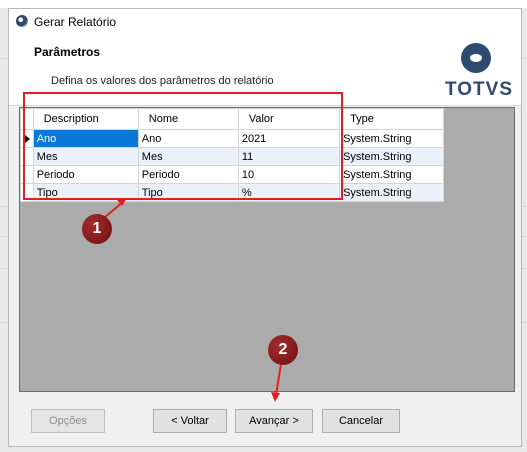 Image resolution: width=527 pixels, height=452 pixels. Describe the element at coordinates (283, 350) in the screenshot. I see `annotation-badge-2: 2` at that location.